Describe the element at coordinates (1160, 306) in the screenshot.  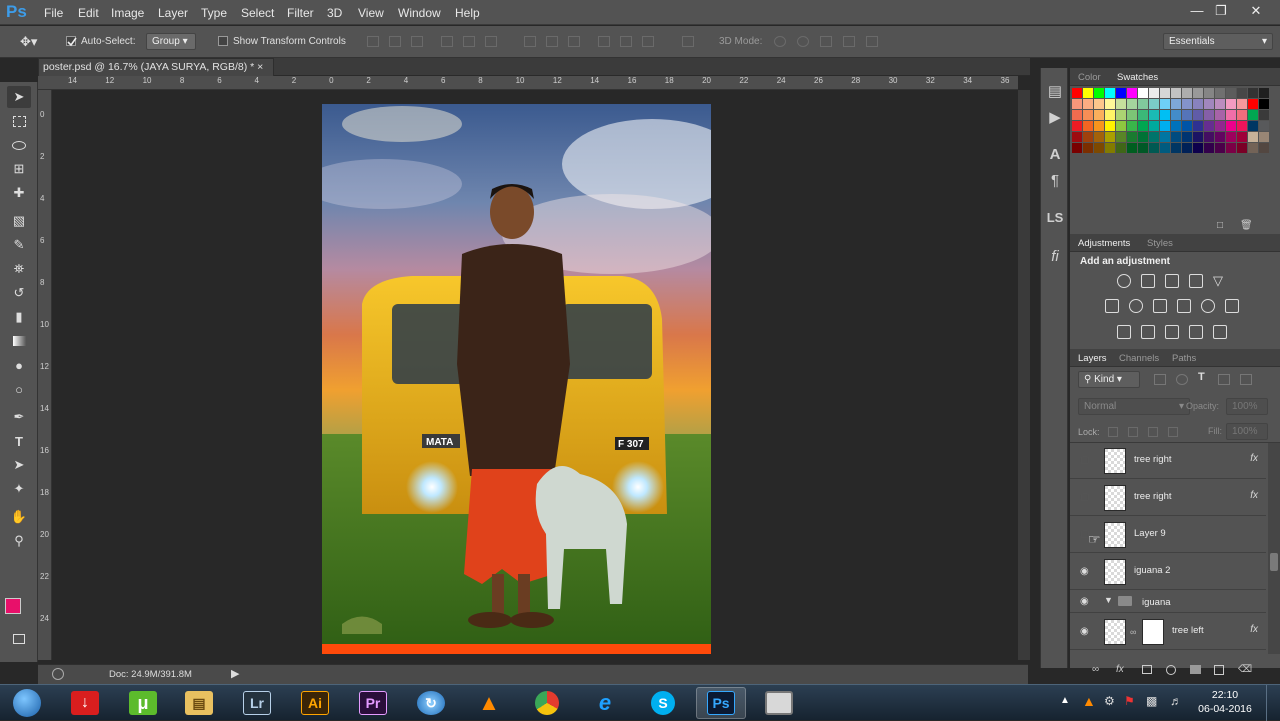
I see `black-white-icon` at that location.